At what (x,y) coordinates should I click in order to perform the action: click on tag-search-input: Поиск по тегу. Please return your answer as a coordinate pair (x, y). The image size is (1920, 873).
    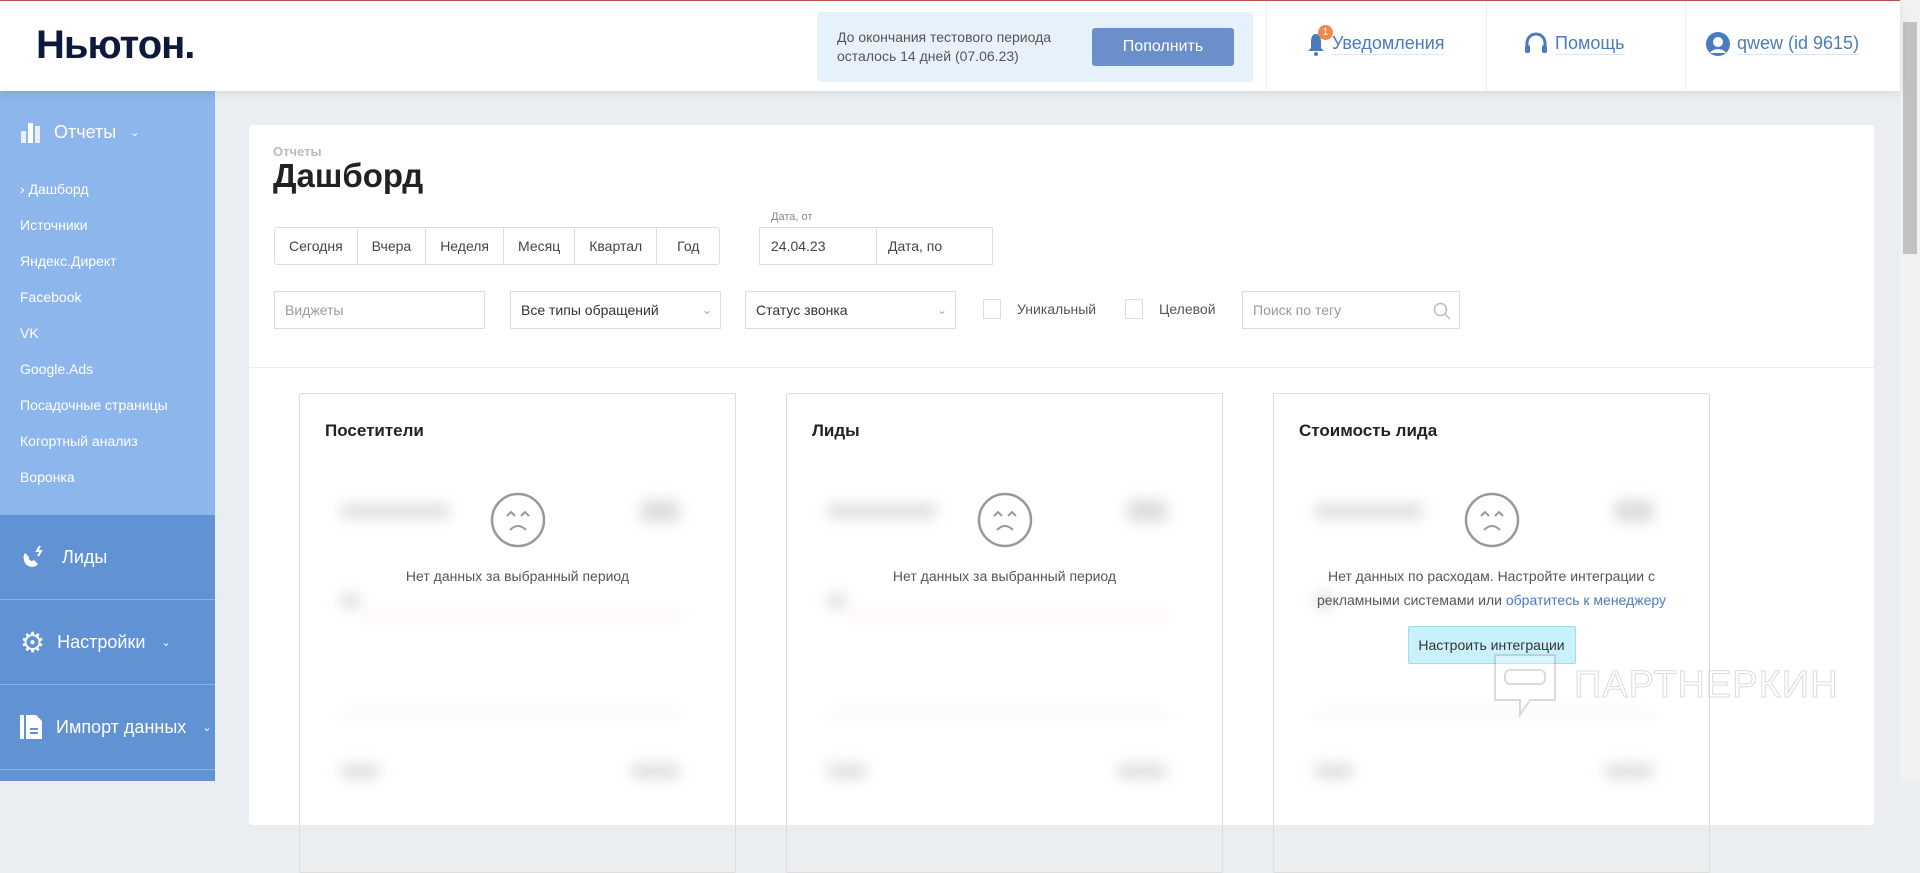
    Looking at the image, I should click on (1351, 310).